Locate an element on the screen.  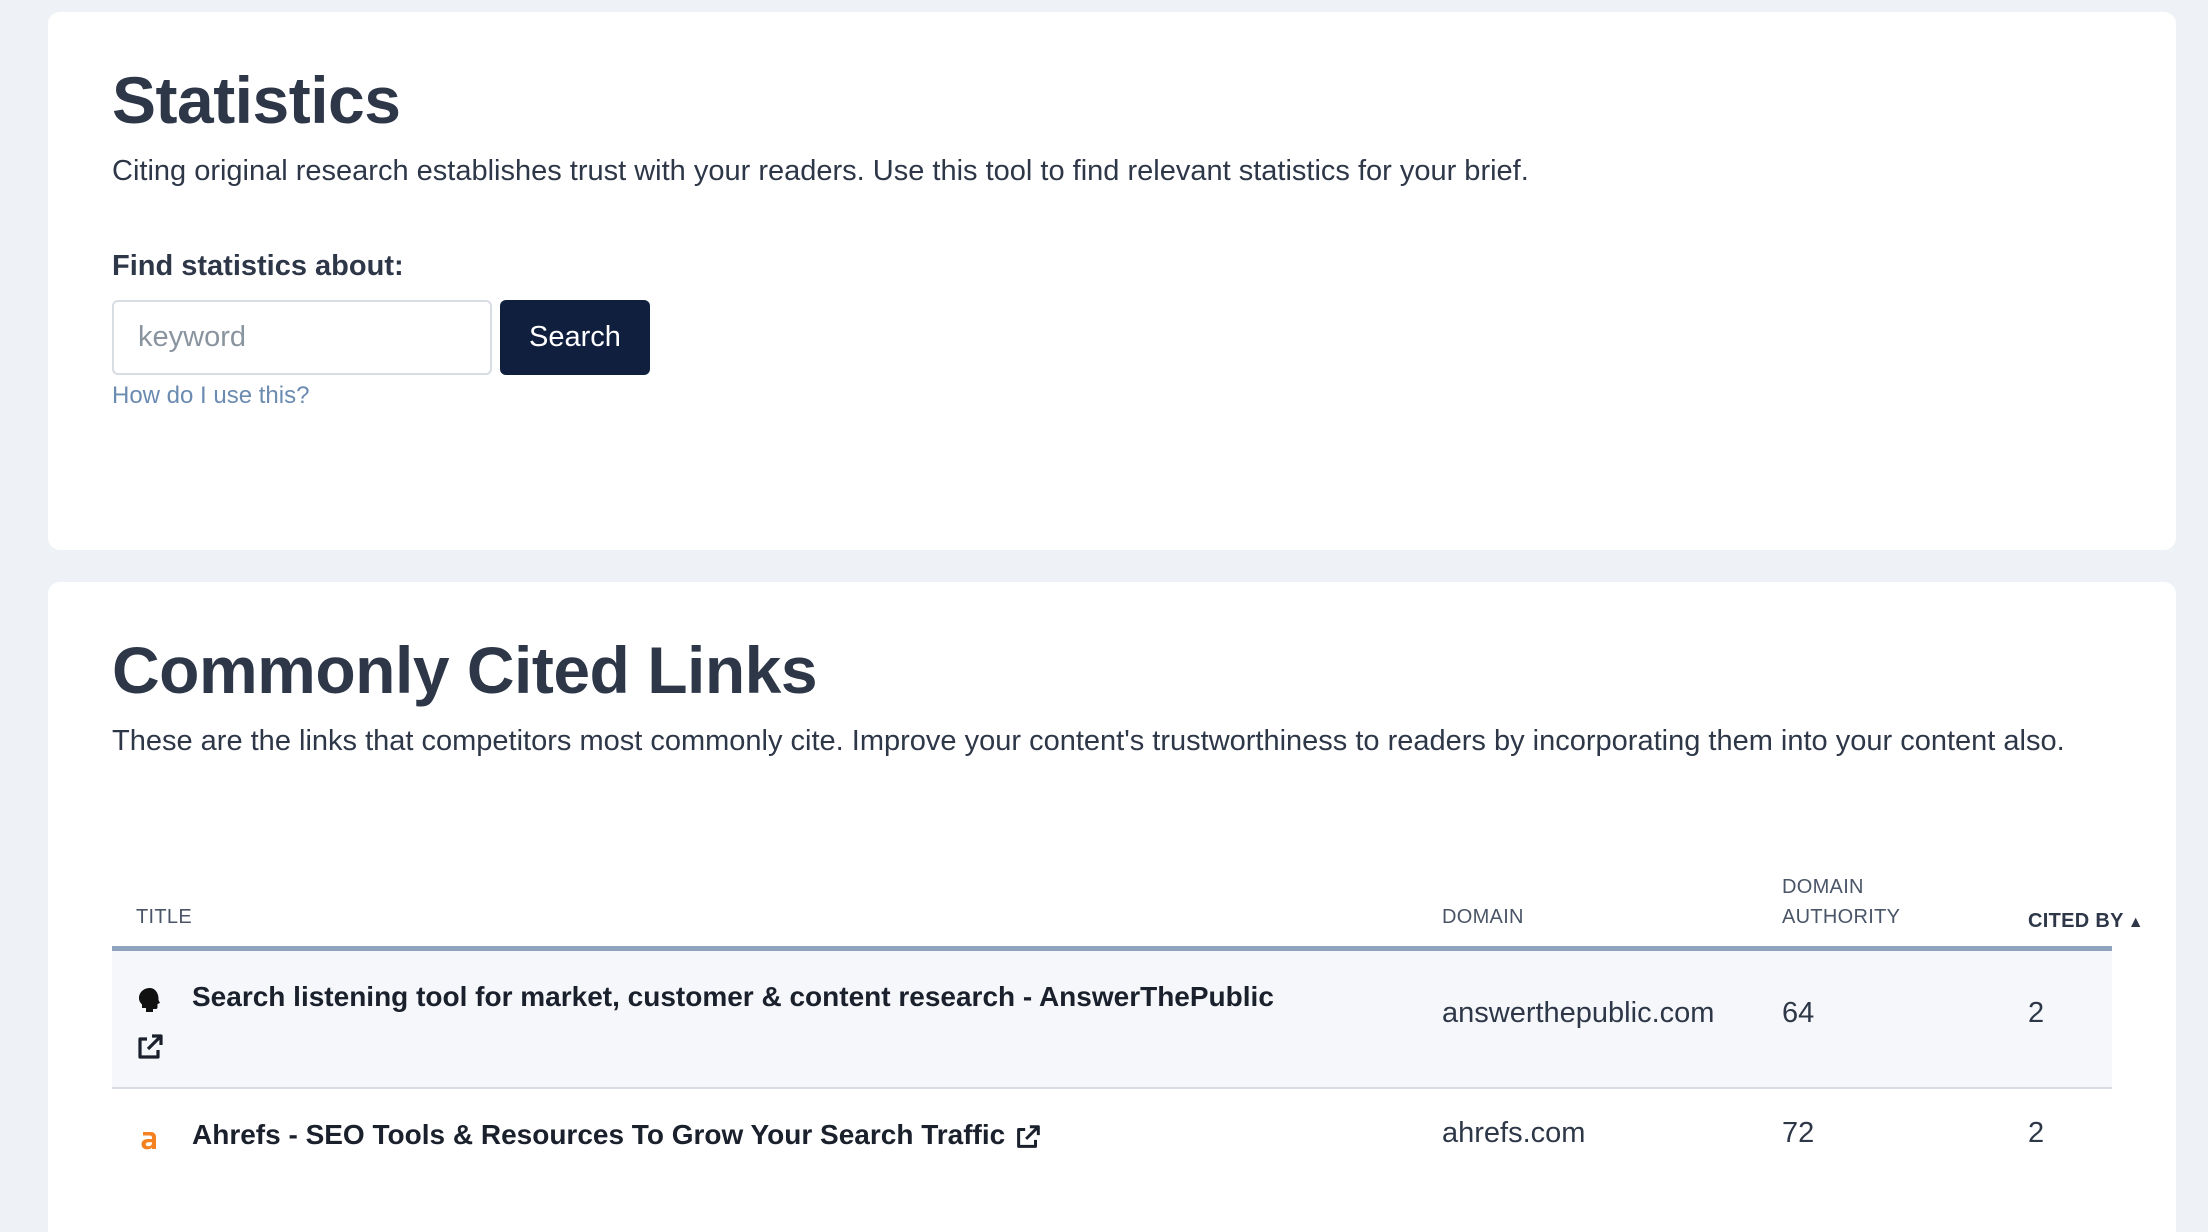
row-domain: answerthepublic.com is located at coordinates (1578, 1013).